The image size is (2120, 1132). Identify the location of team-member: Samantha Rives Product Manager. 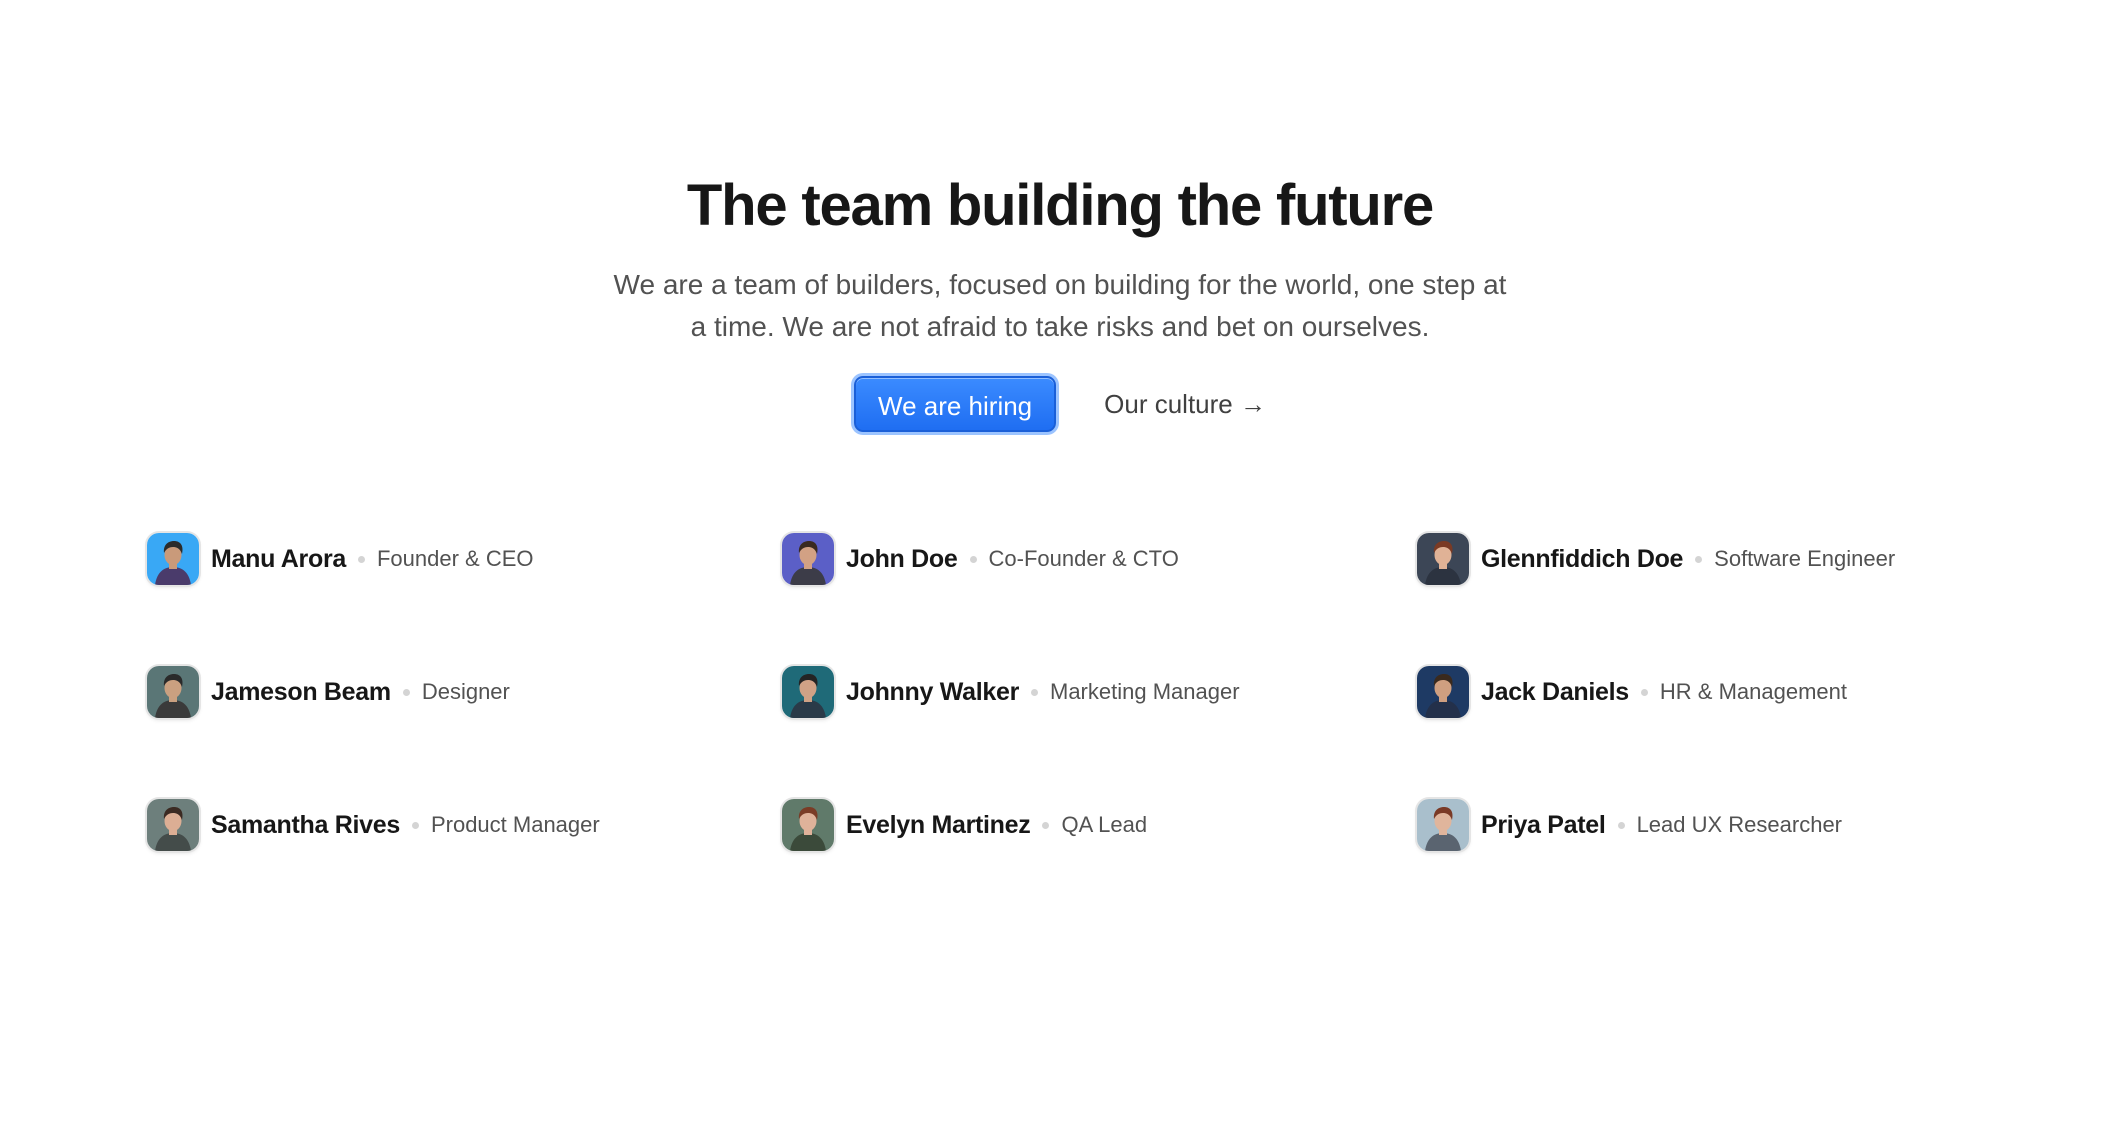
(464, 825).